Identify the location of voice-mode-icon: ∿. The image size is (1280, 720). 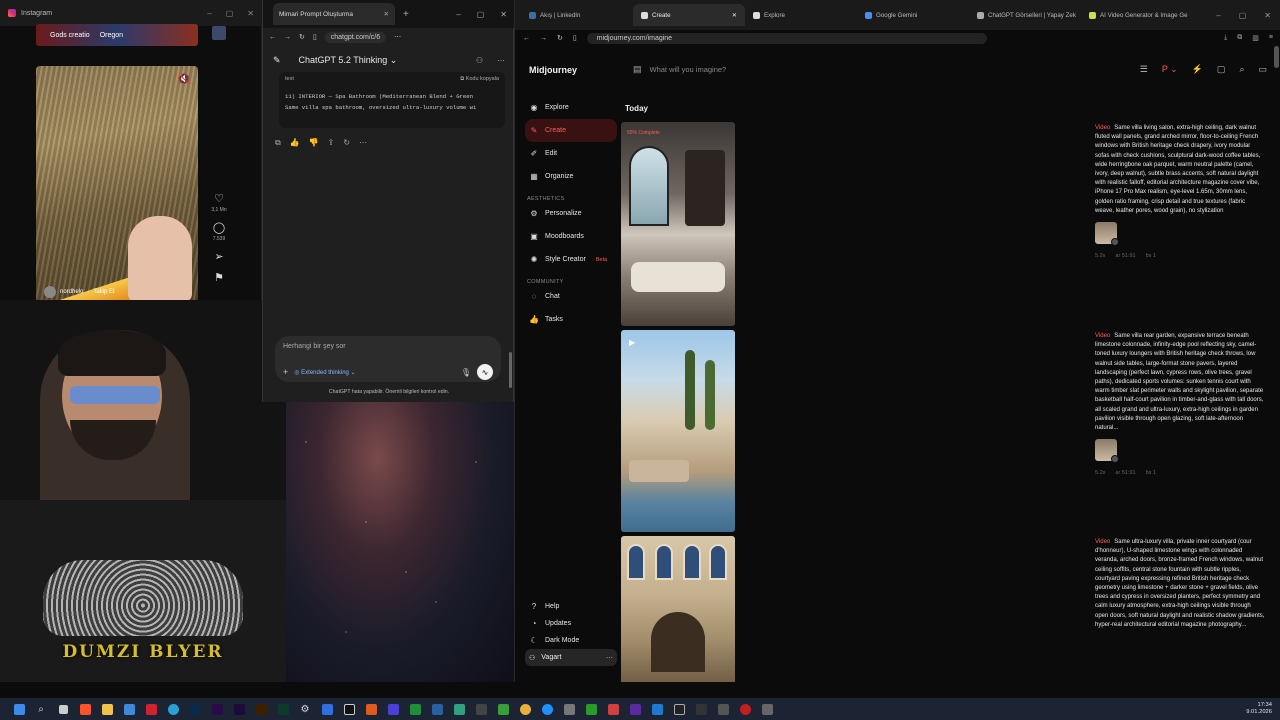
(485, 372).